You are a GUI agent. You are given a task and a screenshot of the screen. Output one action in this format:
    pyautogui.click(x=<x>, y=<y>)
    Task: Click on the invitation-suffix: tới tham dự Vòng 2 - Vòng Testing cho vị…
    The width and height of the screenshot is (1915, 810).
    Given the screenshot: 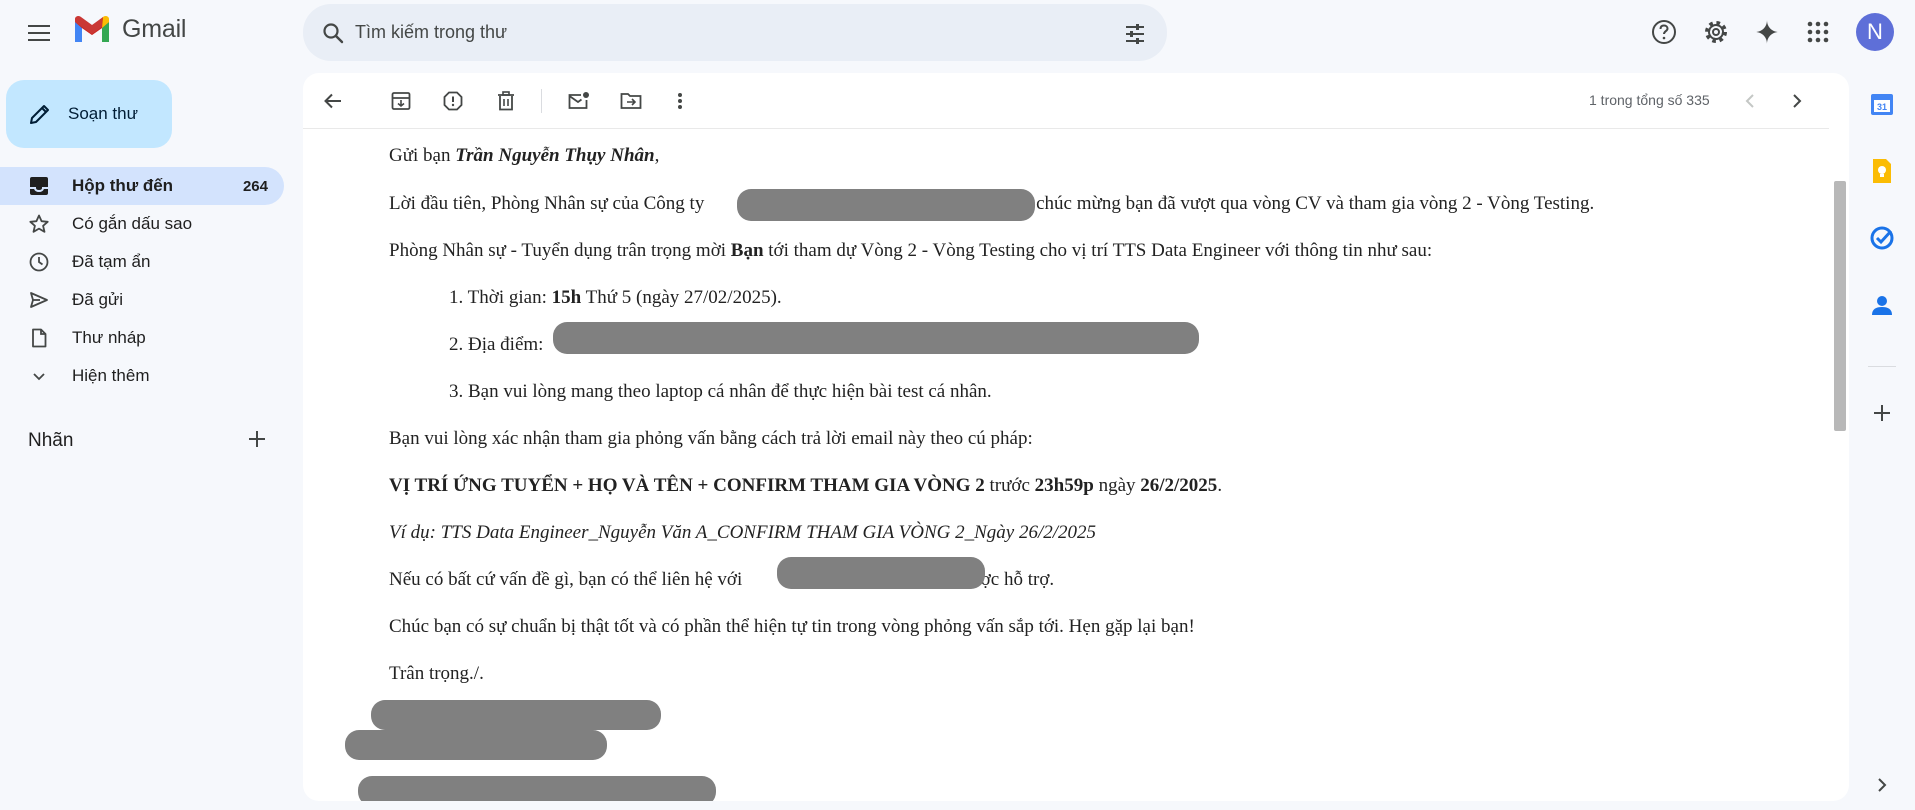 What is the action you would take?
    pyautogui.click(x=1098, y=250)
    